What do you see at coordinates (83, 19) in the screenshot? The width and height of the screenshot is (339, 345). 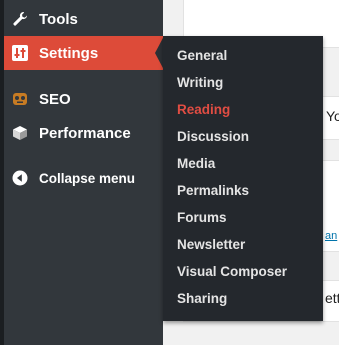 I see `menu-item-tools: Tools` at bounding box center [83, 19].